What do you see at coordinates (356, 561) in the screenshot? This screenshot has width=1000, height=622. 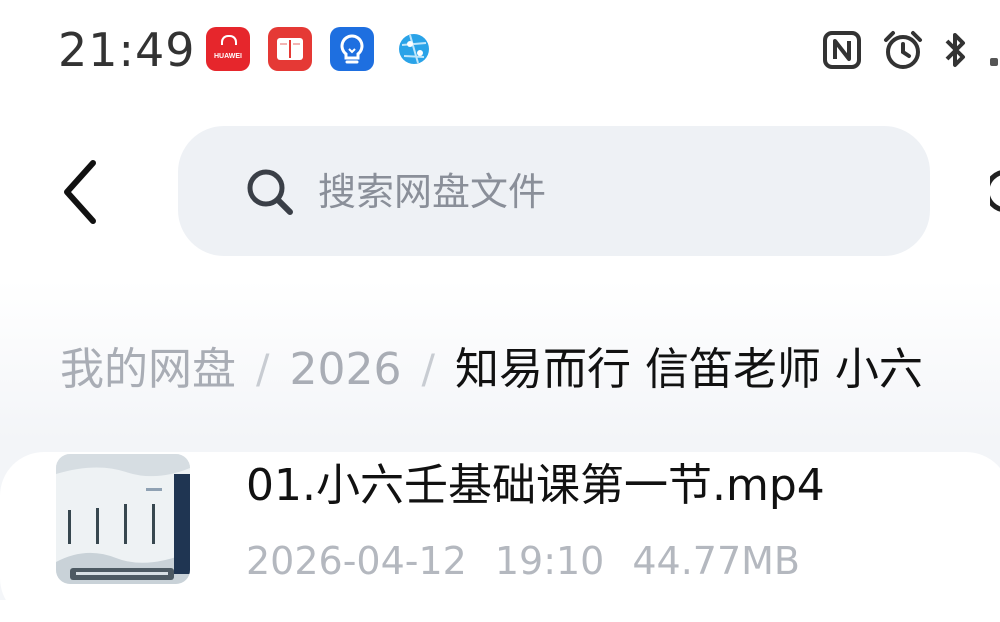 I see `file-date: 2026-04-12` at bounding box center [356, 561].